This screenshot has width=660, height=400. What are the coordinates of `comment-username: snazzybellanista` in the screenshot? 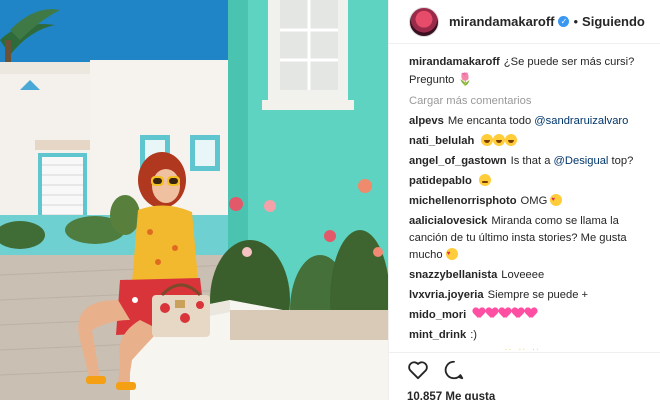 It's located at (453, 275).